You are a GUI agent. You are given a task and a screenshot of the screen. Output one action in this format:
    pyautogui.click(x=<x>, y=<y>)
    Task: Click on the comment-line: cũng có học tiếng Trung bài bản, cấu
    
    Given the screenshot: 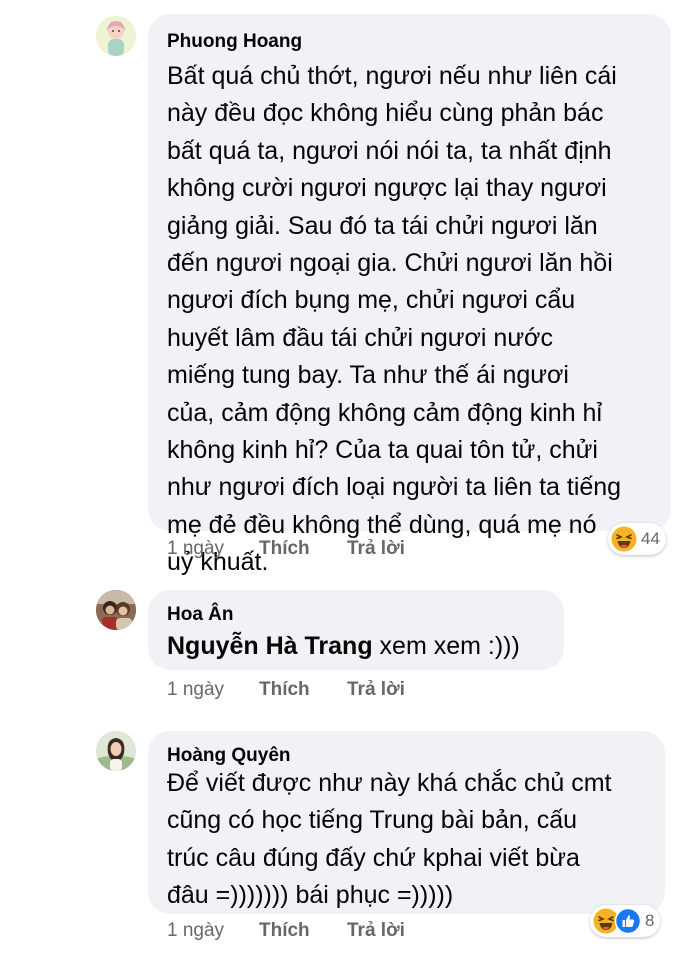 What is the action you would take?
    pyautogui.click(x=372, y=820)
    